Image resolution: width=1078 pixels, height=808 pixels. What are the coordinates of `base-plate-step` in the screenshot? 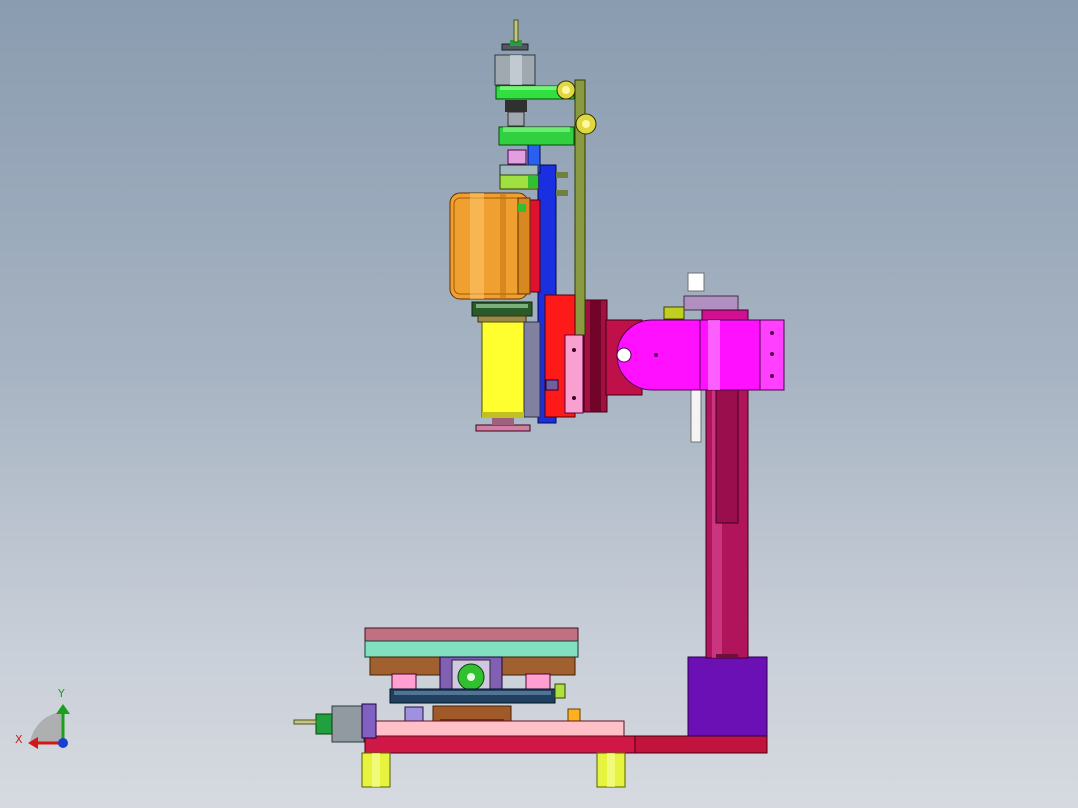 It's located at (500, 744).